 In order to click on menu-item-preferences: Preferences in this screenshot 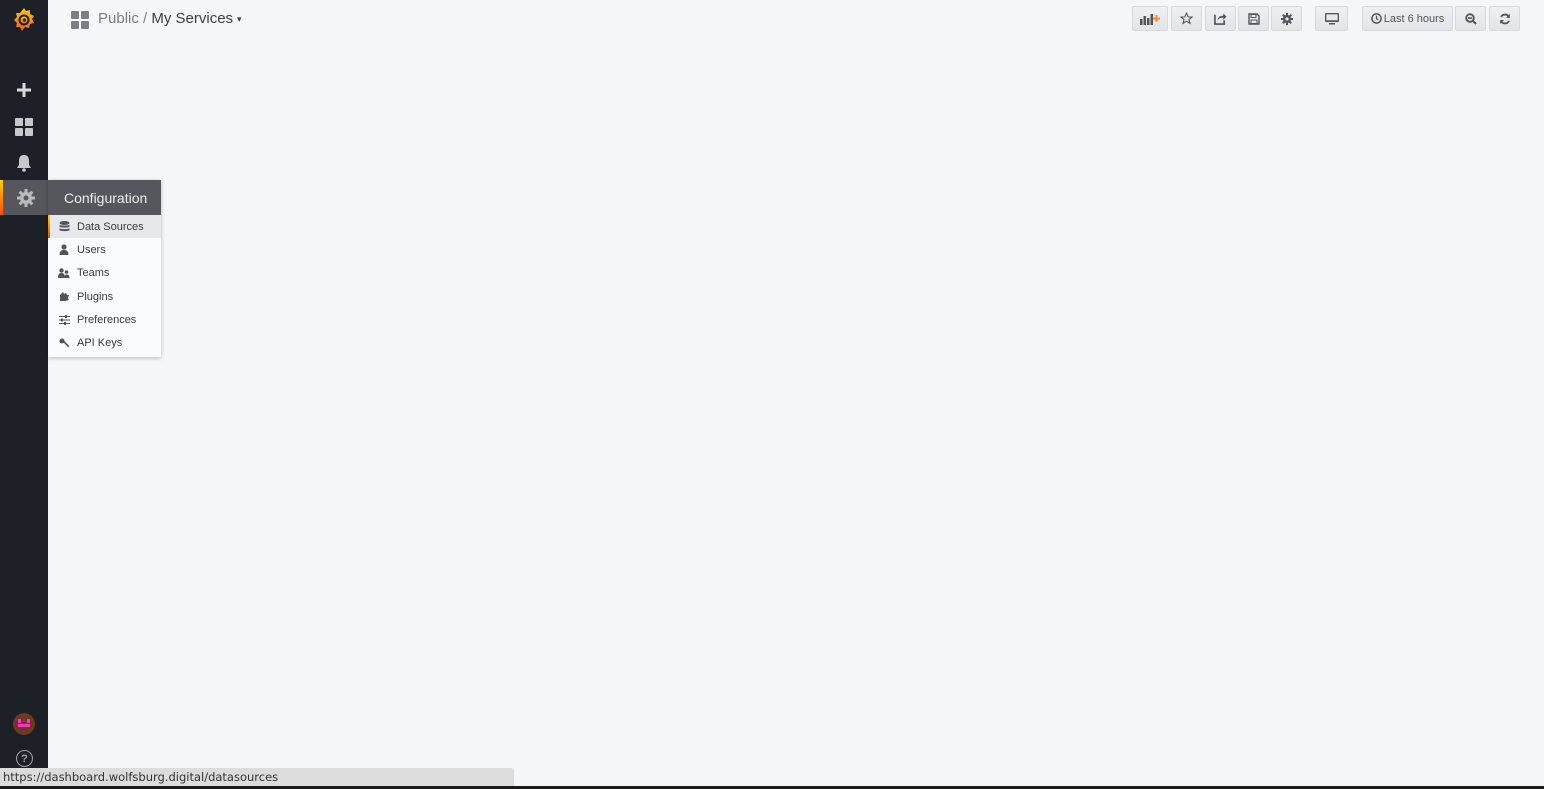, I will do `click(104, 319)`.